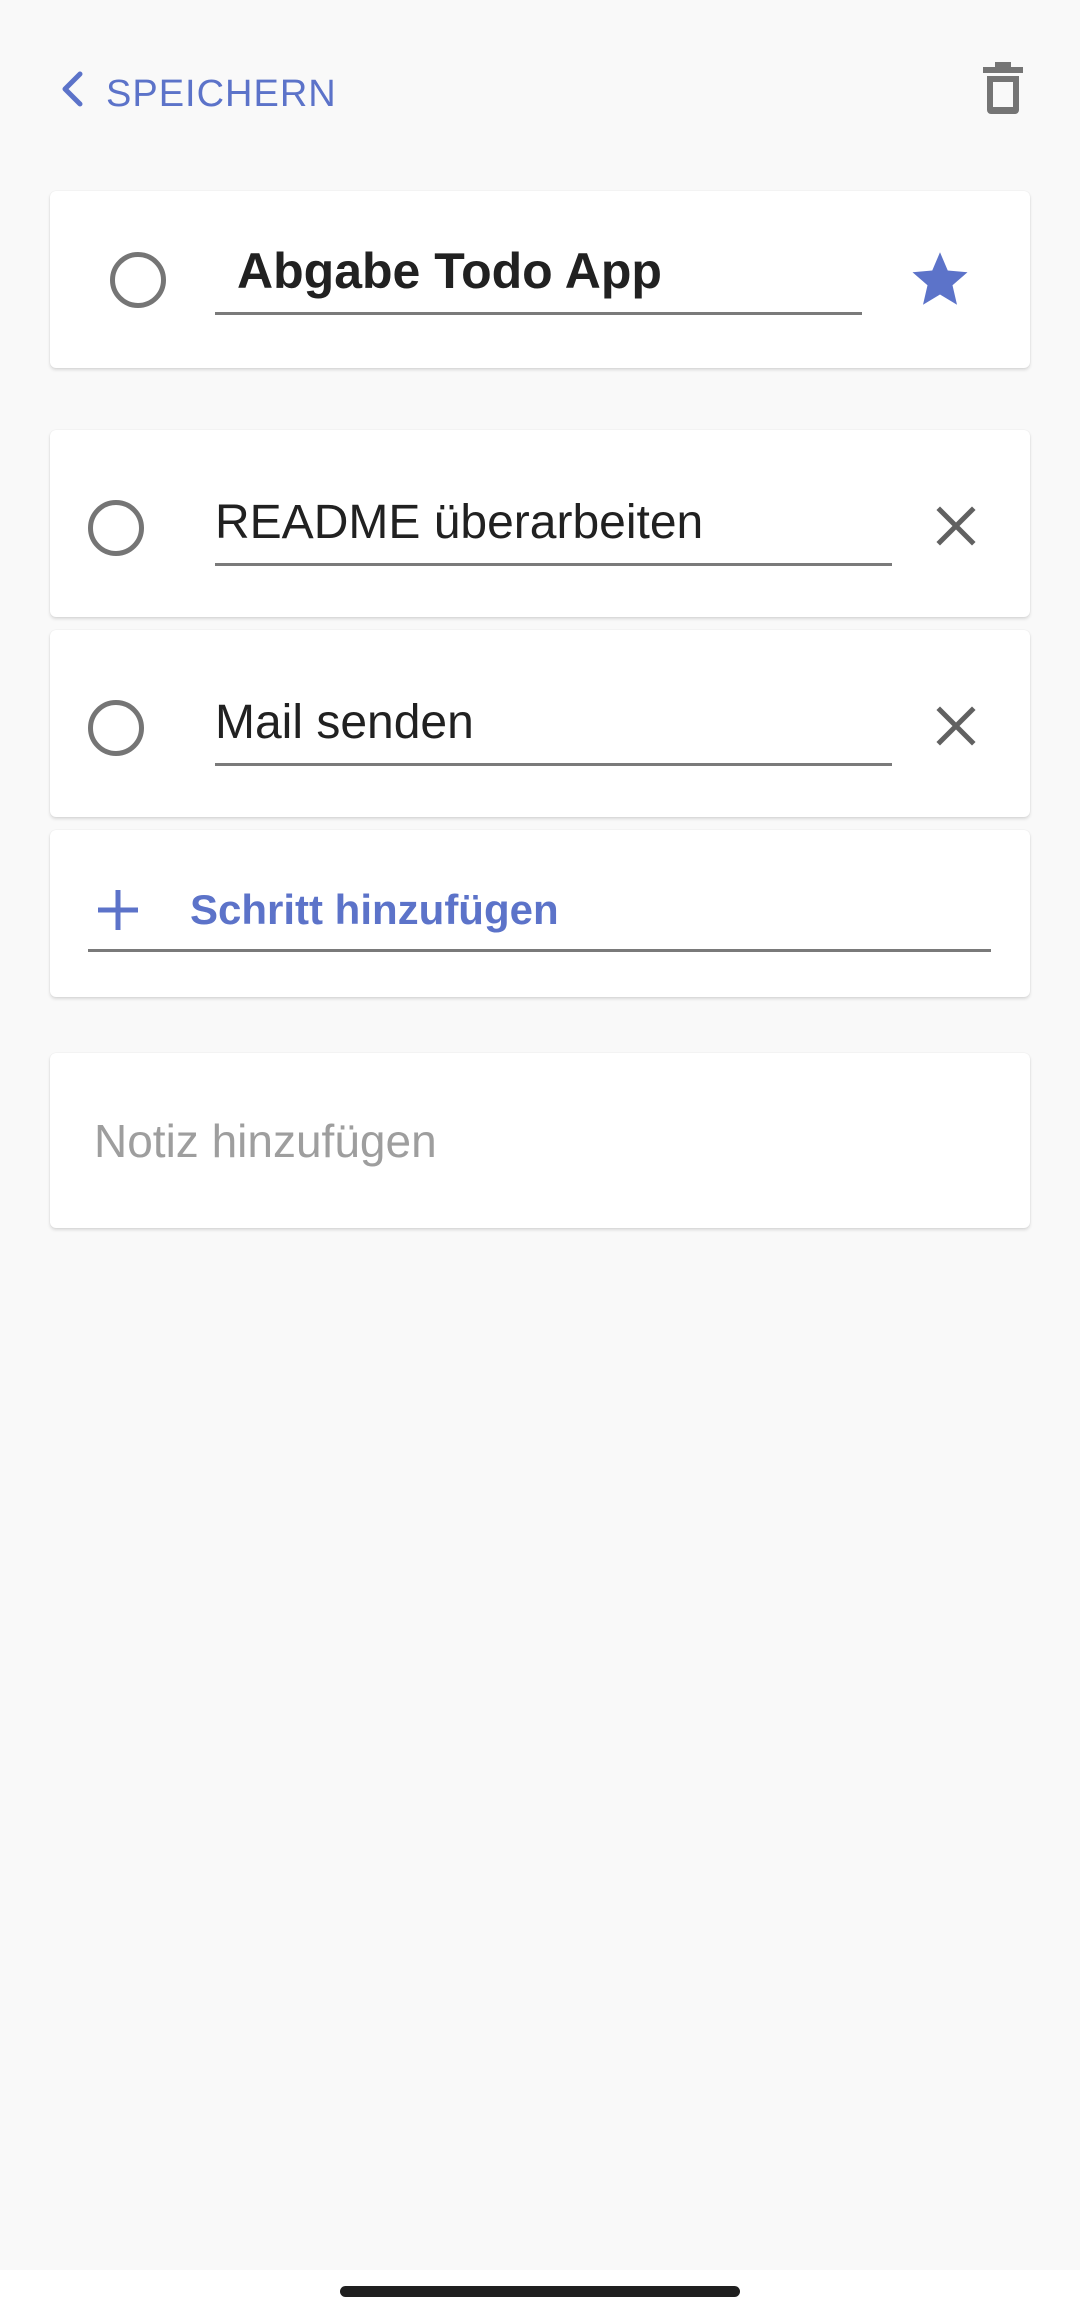 The width and height of the screenshot is (1080, 2314). I want to click on step-input: README überarbeiten, so click(553, 524).